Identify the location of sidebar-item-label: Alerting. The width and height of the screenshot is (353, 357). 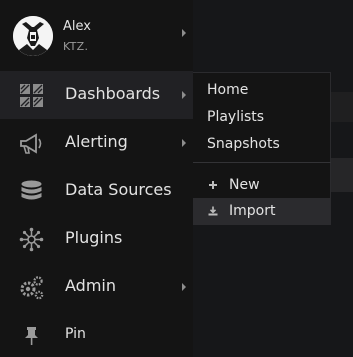
(96, 141).